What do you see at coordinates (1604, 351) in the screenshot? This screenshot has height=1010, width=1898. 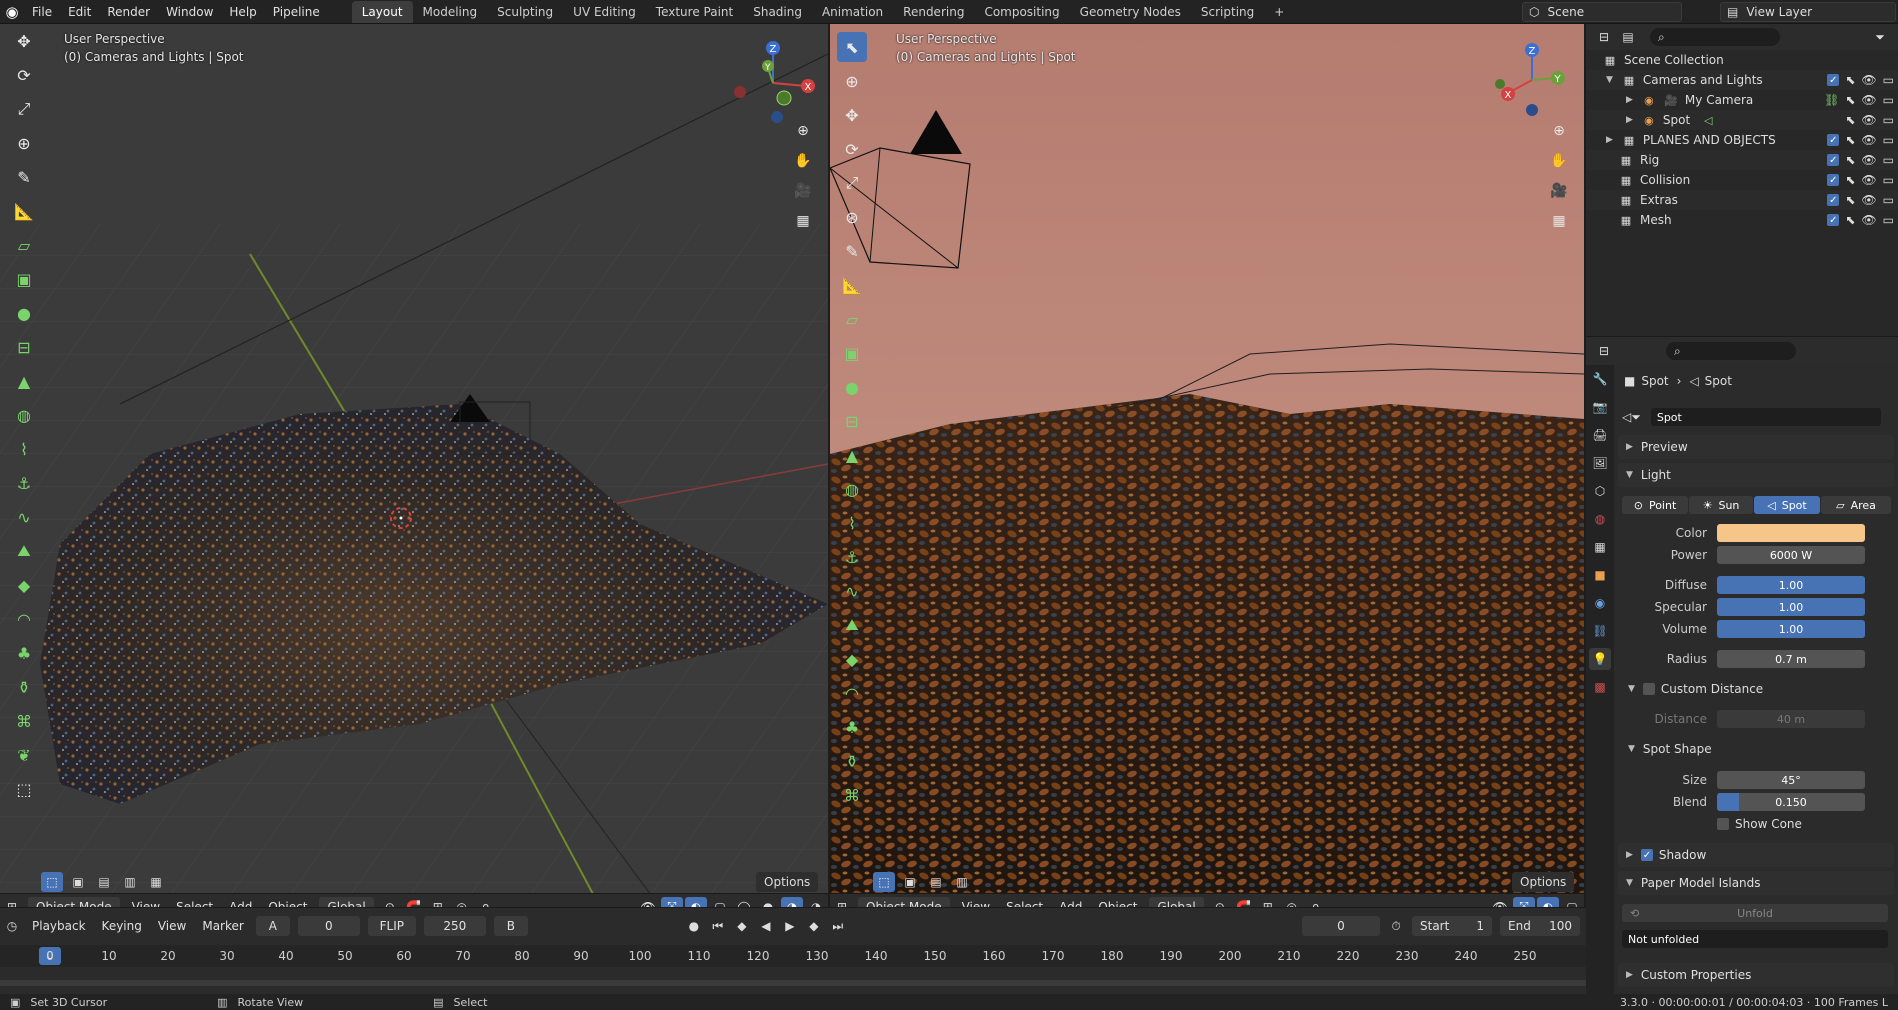 I see `editor-type-icon: ⊟` at bounding box center [1604, 351].